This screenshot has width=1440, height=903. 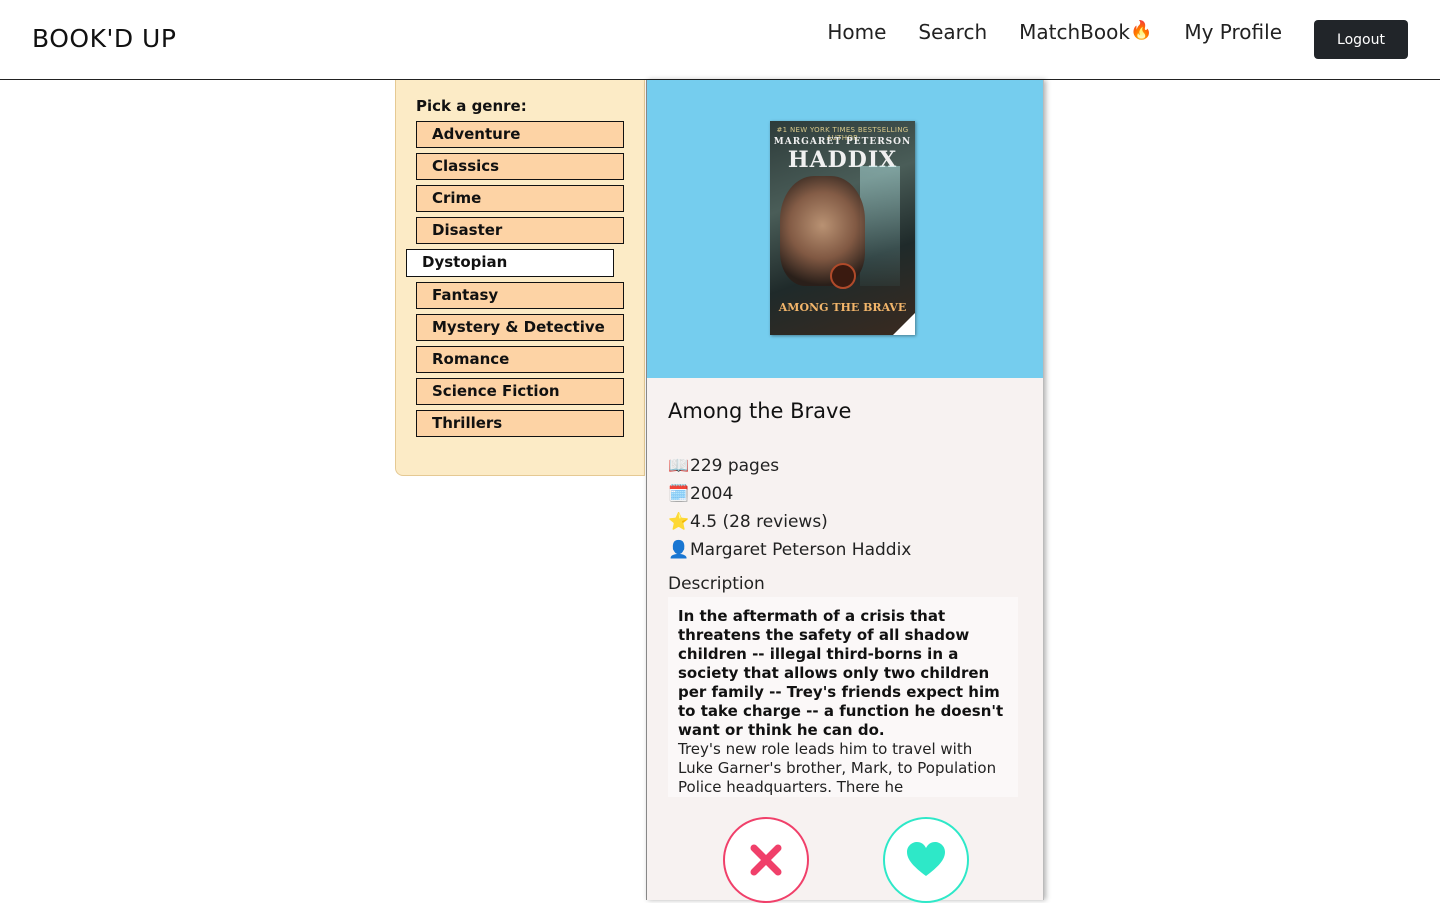 I want to click on person-icon: 👤, so click(x=679, y=550).